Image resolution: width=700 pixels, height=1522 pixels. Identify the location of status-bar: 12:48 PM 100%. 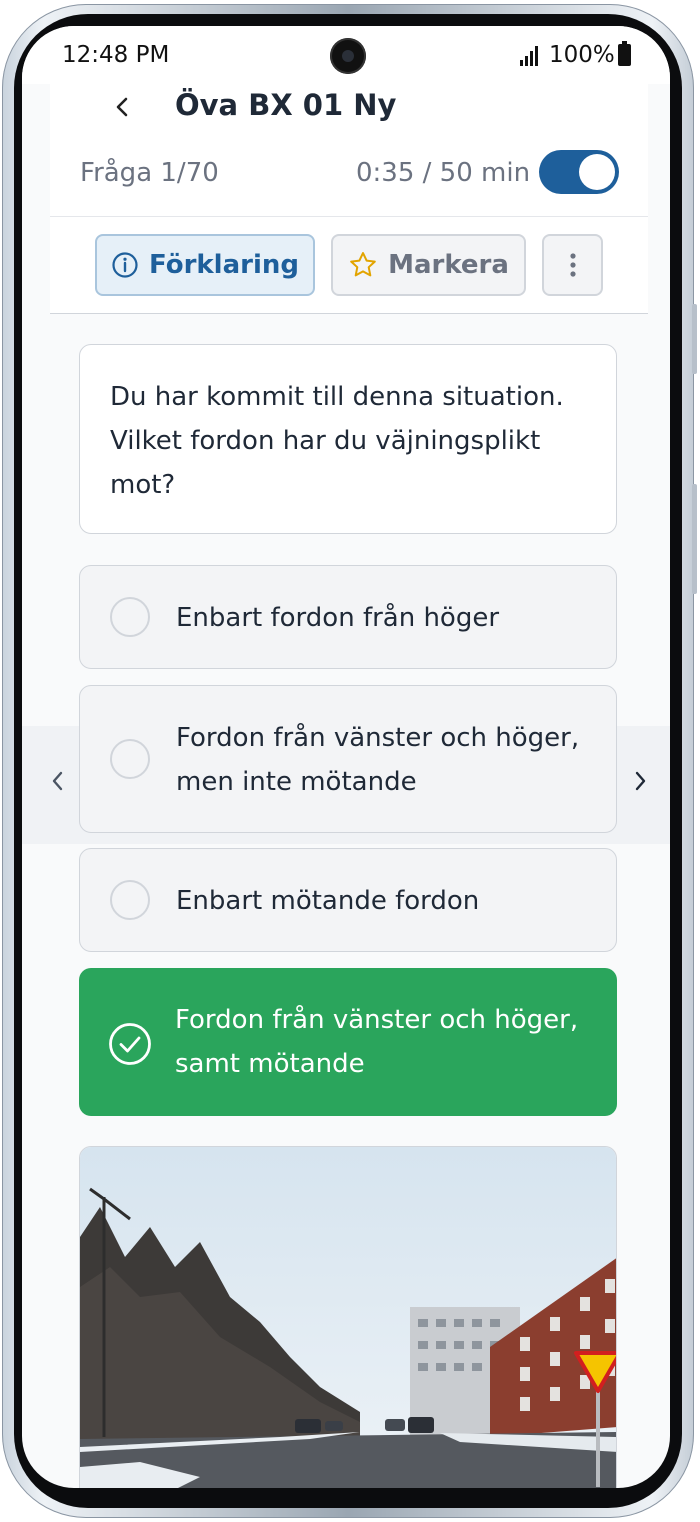
(346, 55).